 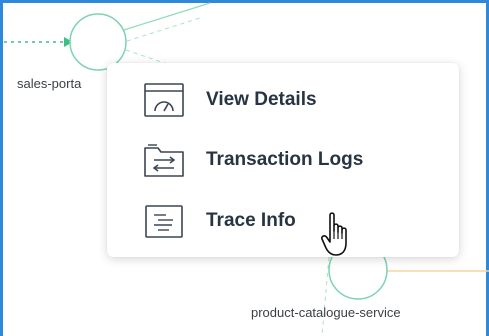 What do you see at coordinates (164, 160) in the screenshot?
I see `folder-arrows-icon` at bounding box center [164, 160].